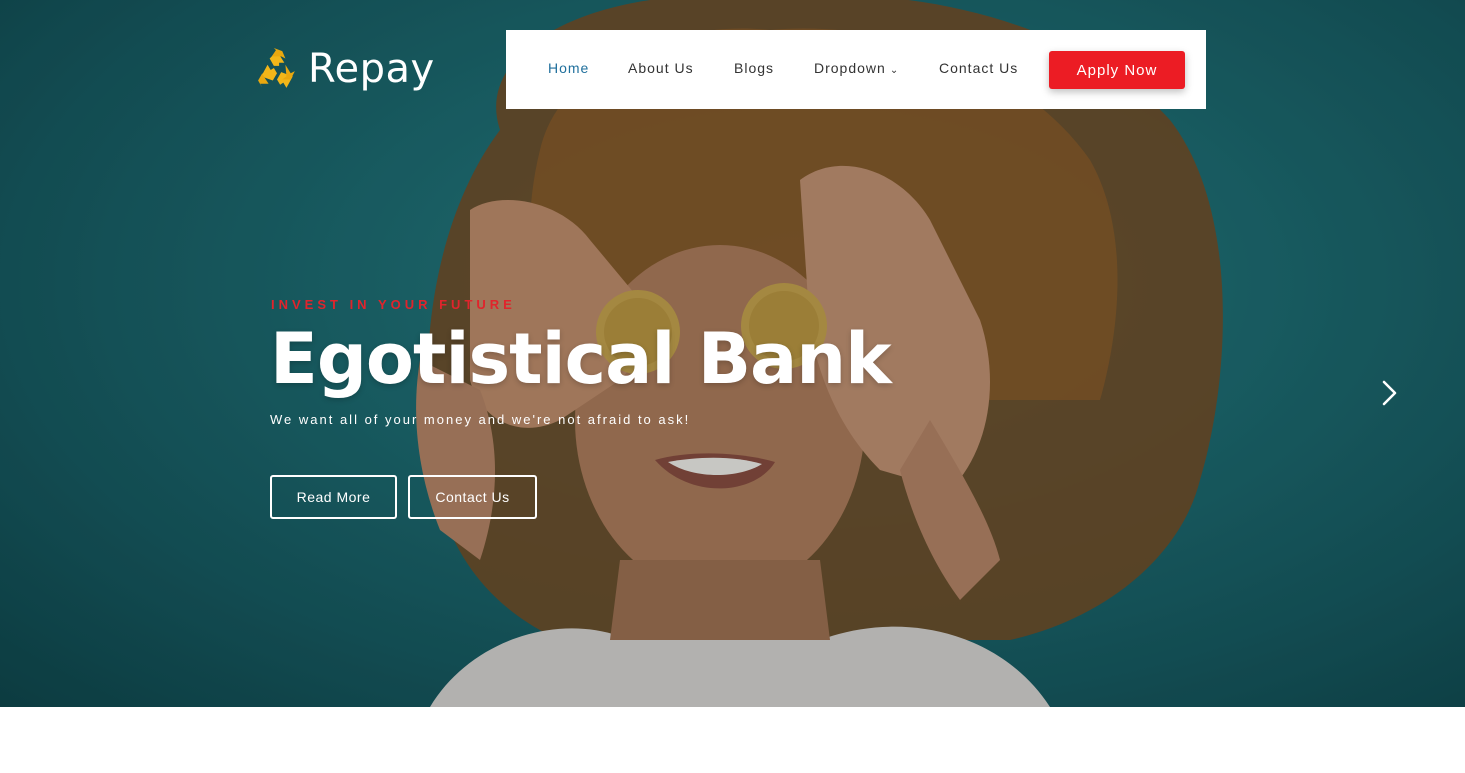  What do you see at coordinates (472, 497) in the screenshot?
I see `contact-us-button: Contact Us` at bounding box center [472, 497].